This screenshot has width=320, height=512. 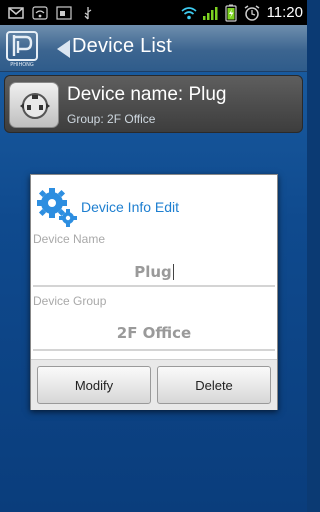 I want to click on back-arrow-icon, so click(x=63, y=49).